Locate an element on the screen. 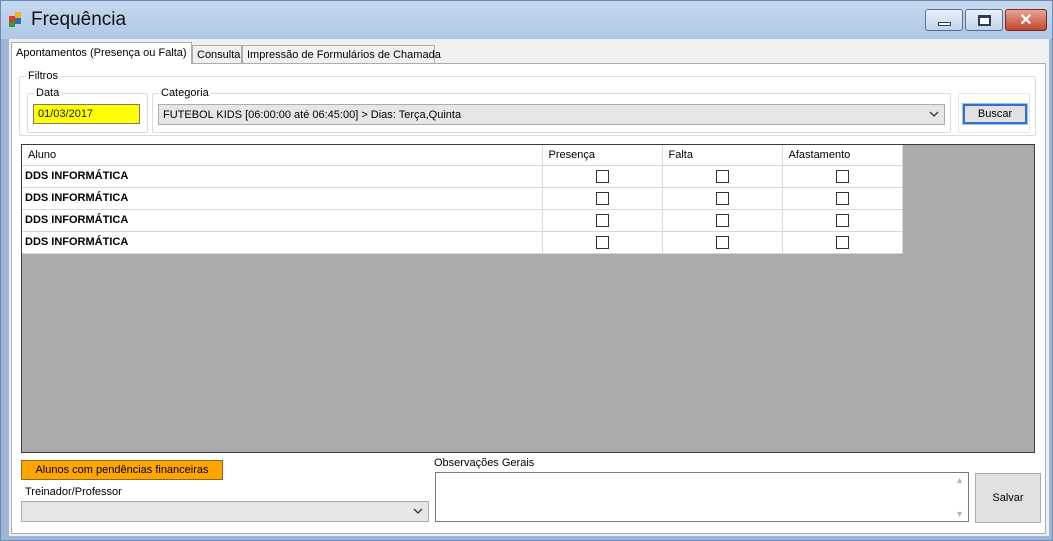 This screenshot has width=1053, height=541. minimize-icon is located at coordinates (944, 23).